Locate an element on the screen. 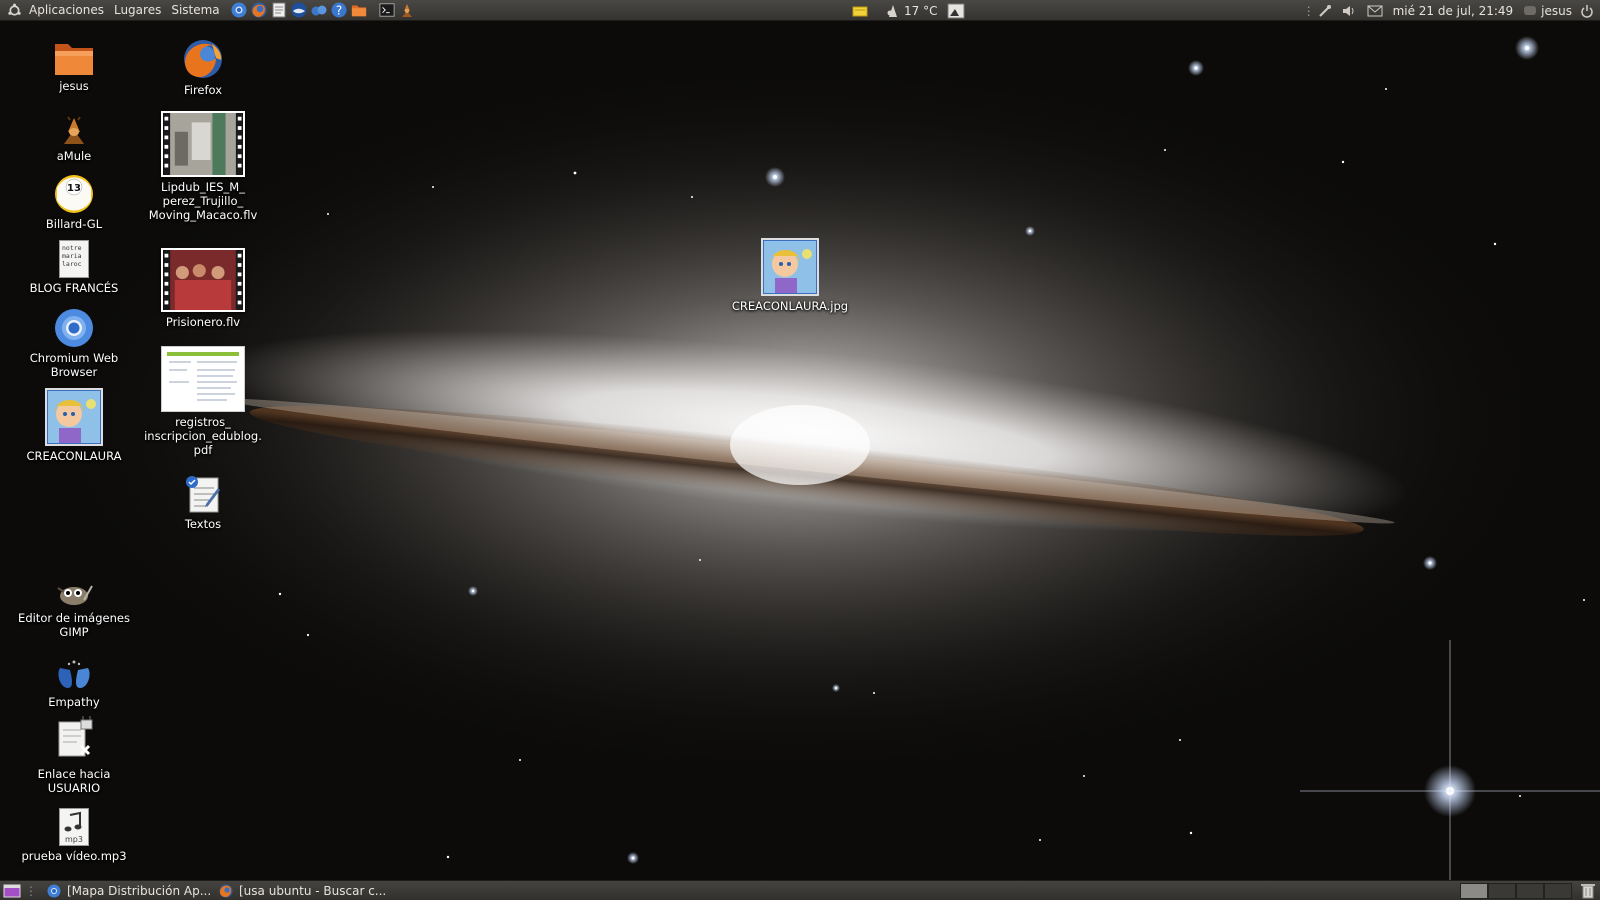  weather-temperature: 17 °C is located at coordinates (920, 11).